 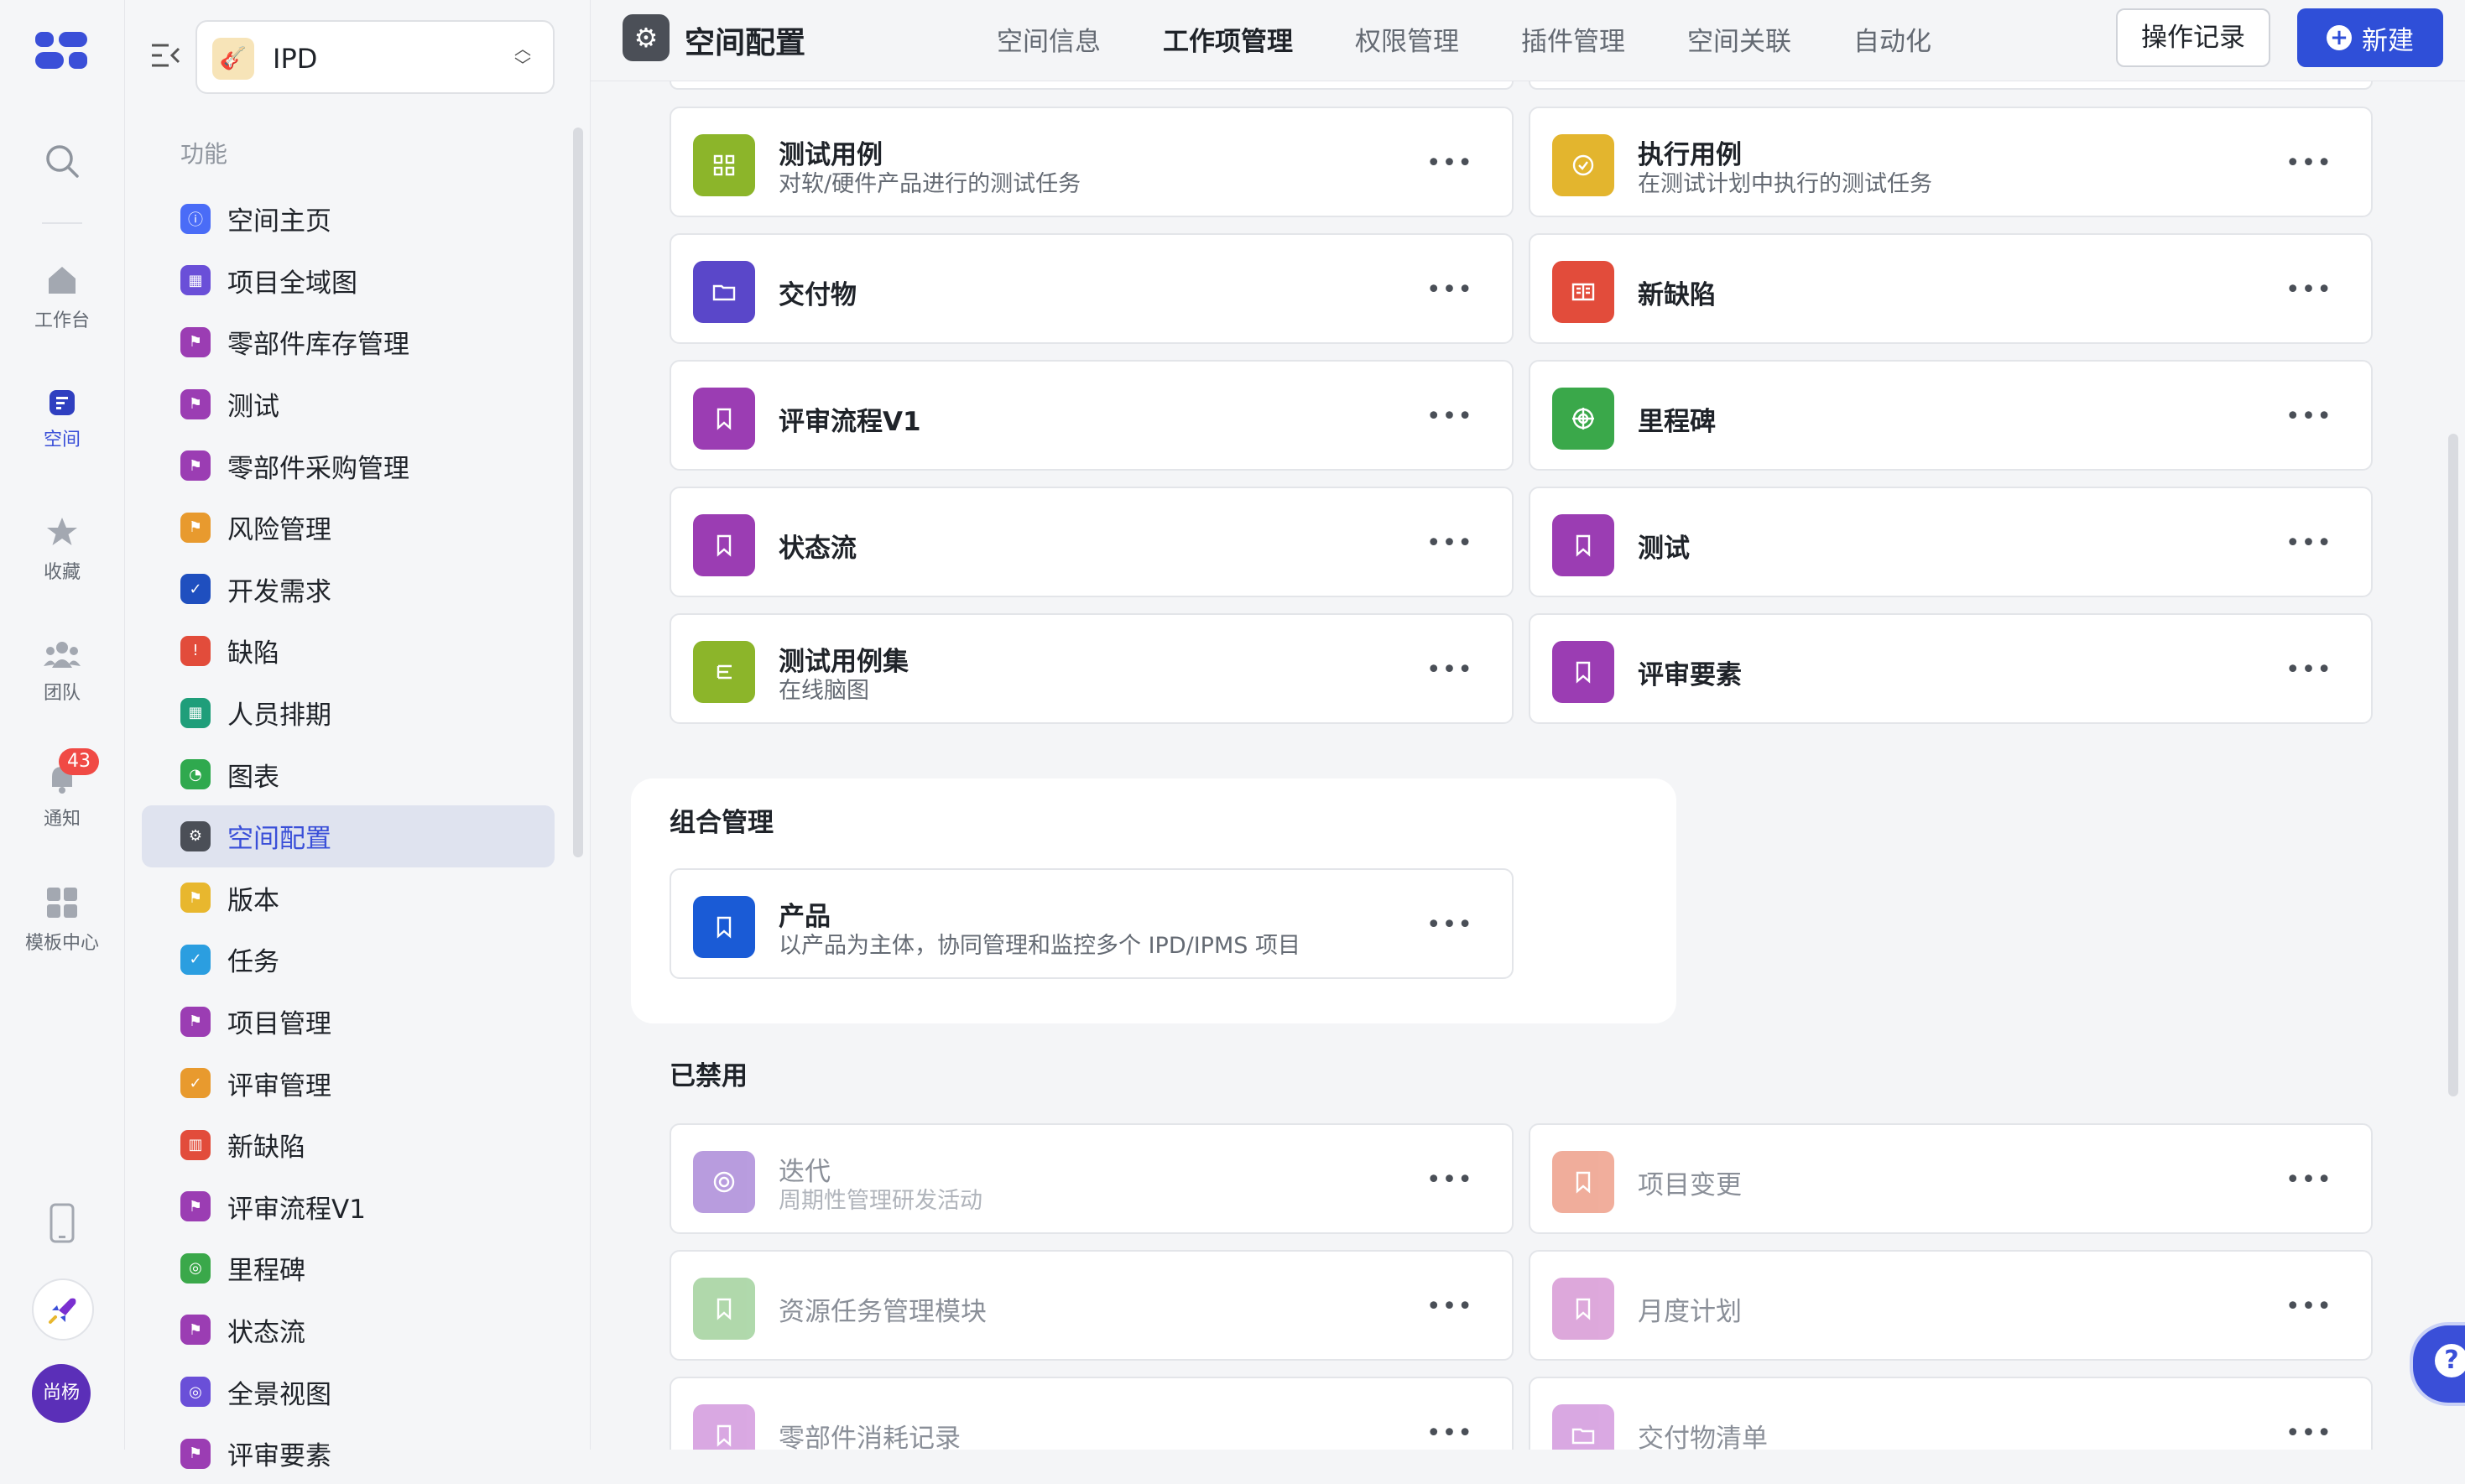 What do you see at coordinates (578, 492) in the screenshot?
I see `sidebar-scrollbar` at bounding box center [578, 492].